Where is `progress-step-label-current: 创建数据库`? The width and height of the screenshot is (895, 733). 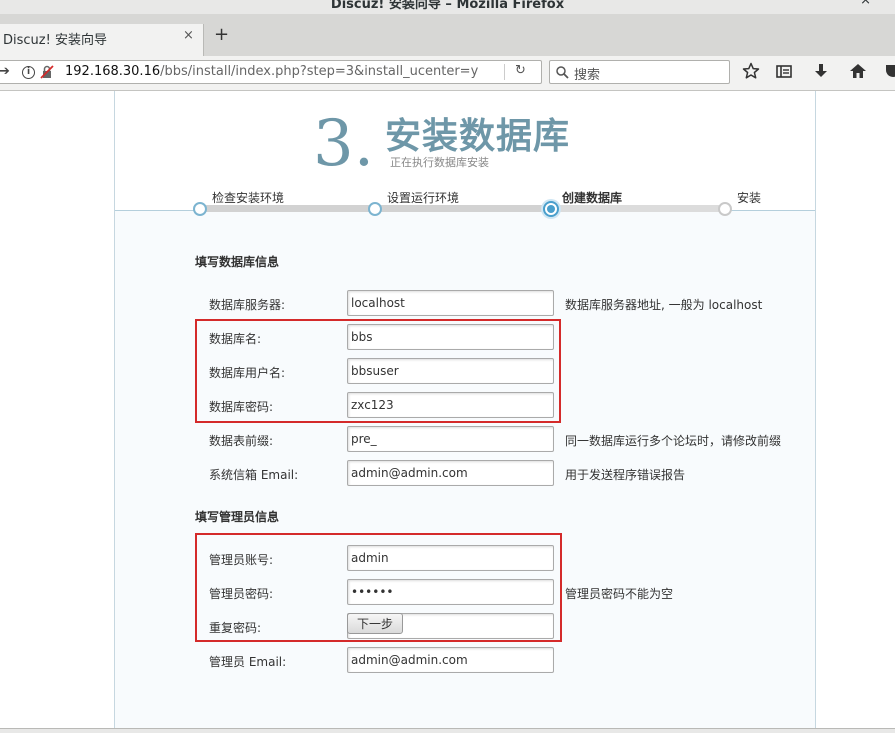 progress-step-label-current: 创建数据库 is located at coordinates (592, 198).